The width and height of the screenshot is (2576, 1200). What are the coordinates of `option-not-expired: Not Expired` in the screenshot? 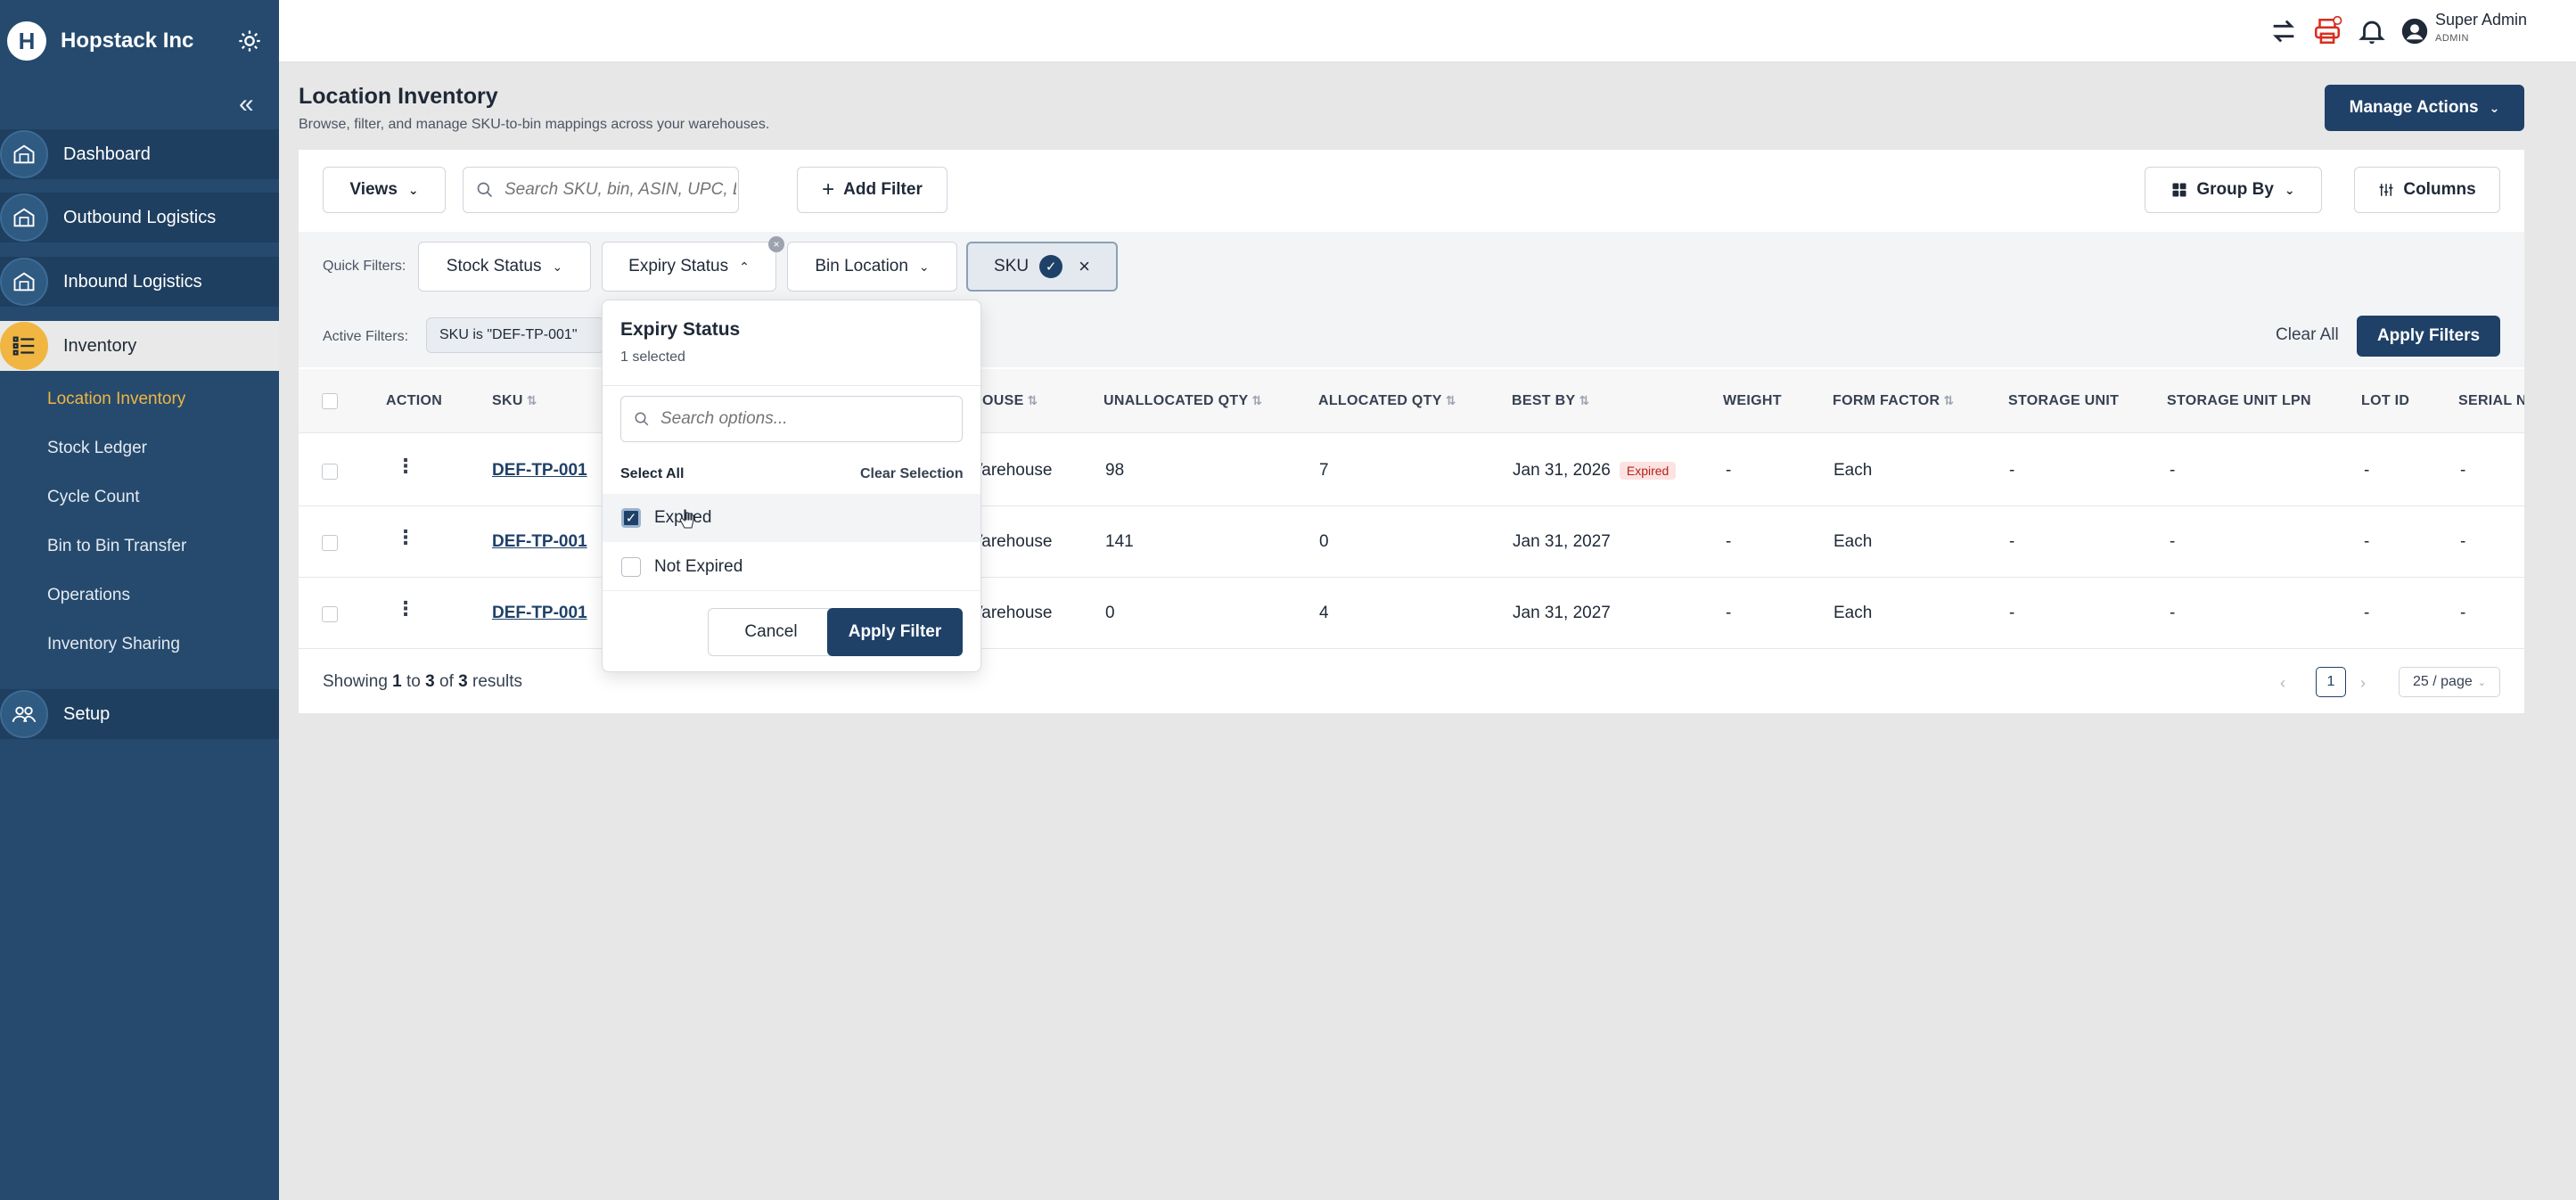 It's located at (791, 567).